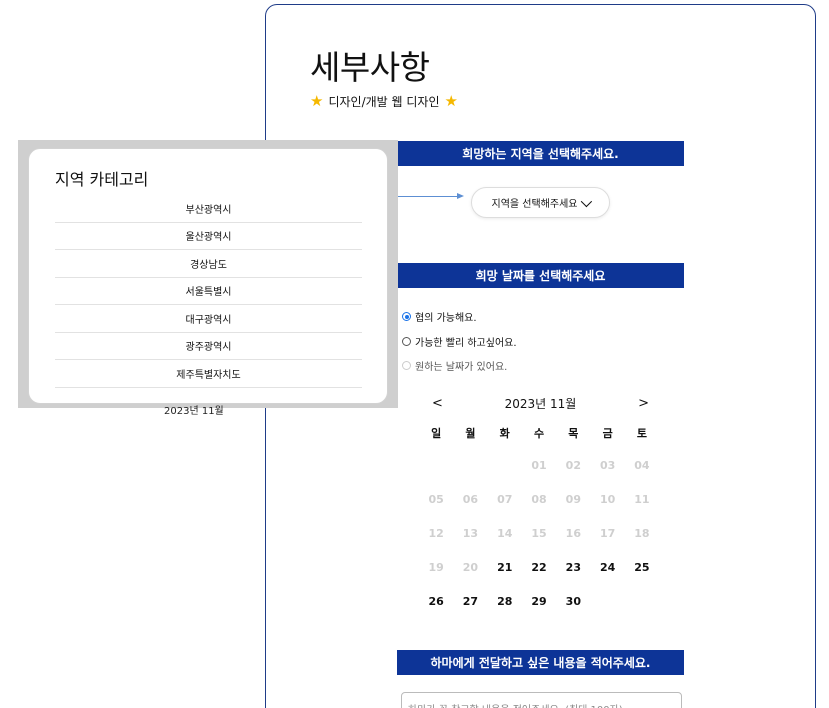 The height and width of the screenshot is (708, 829). Describe the element at coordinates (642, 533) in the screenshot. I see `calendar-day: 18` at that location.